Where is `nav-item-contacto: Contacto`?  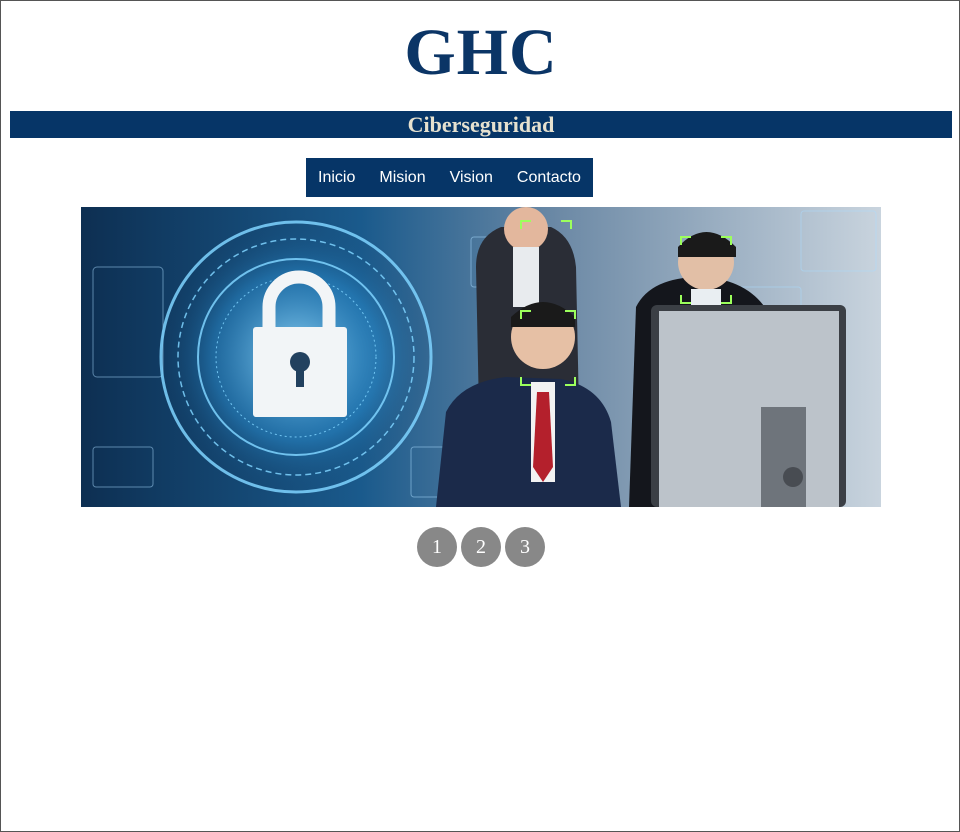 nav-item-contacto: Contacto is located at coordinates (549, 177).